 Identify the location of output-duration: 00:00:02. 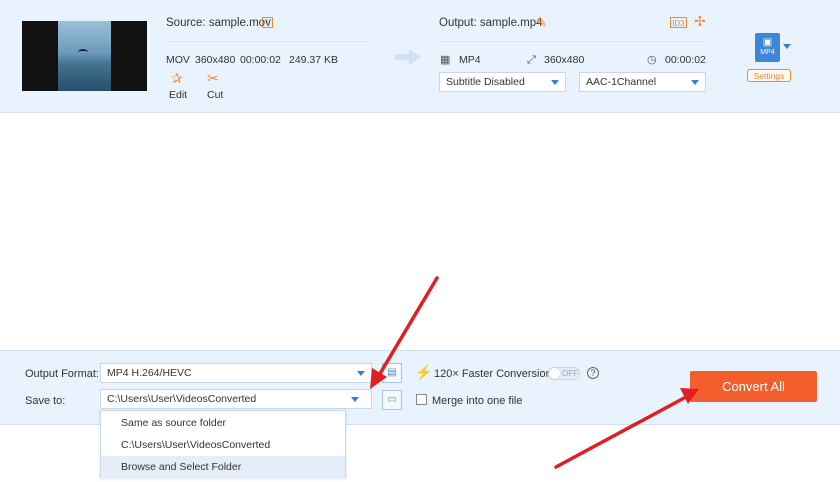
(685, 60).